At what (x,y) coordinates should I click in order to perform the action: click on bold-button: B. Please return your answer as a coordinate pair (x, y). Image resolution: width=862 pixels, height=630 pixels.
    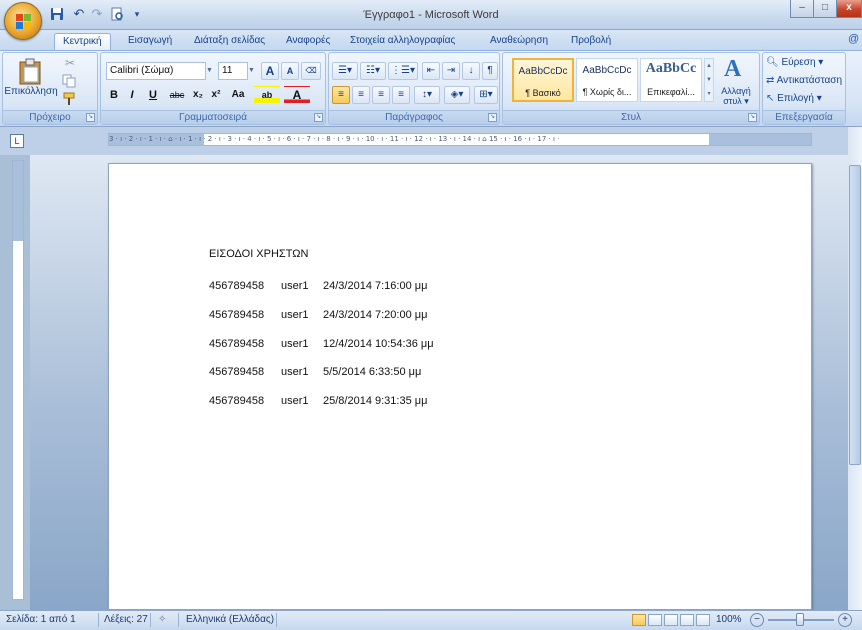
    Looking at the image, I should click on (114, 95).